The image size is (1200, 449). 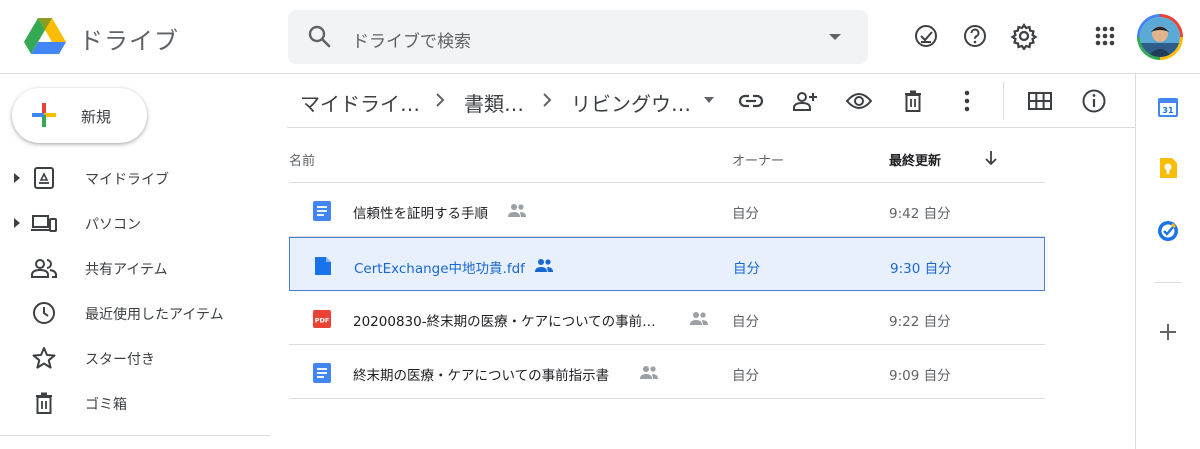 What do you see at coordinates (135, 403) in the screenshot?
I see `sidebar-item-trash: ゴミ箱` at bounding box center [135, 403].